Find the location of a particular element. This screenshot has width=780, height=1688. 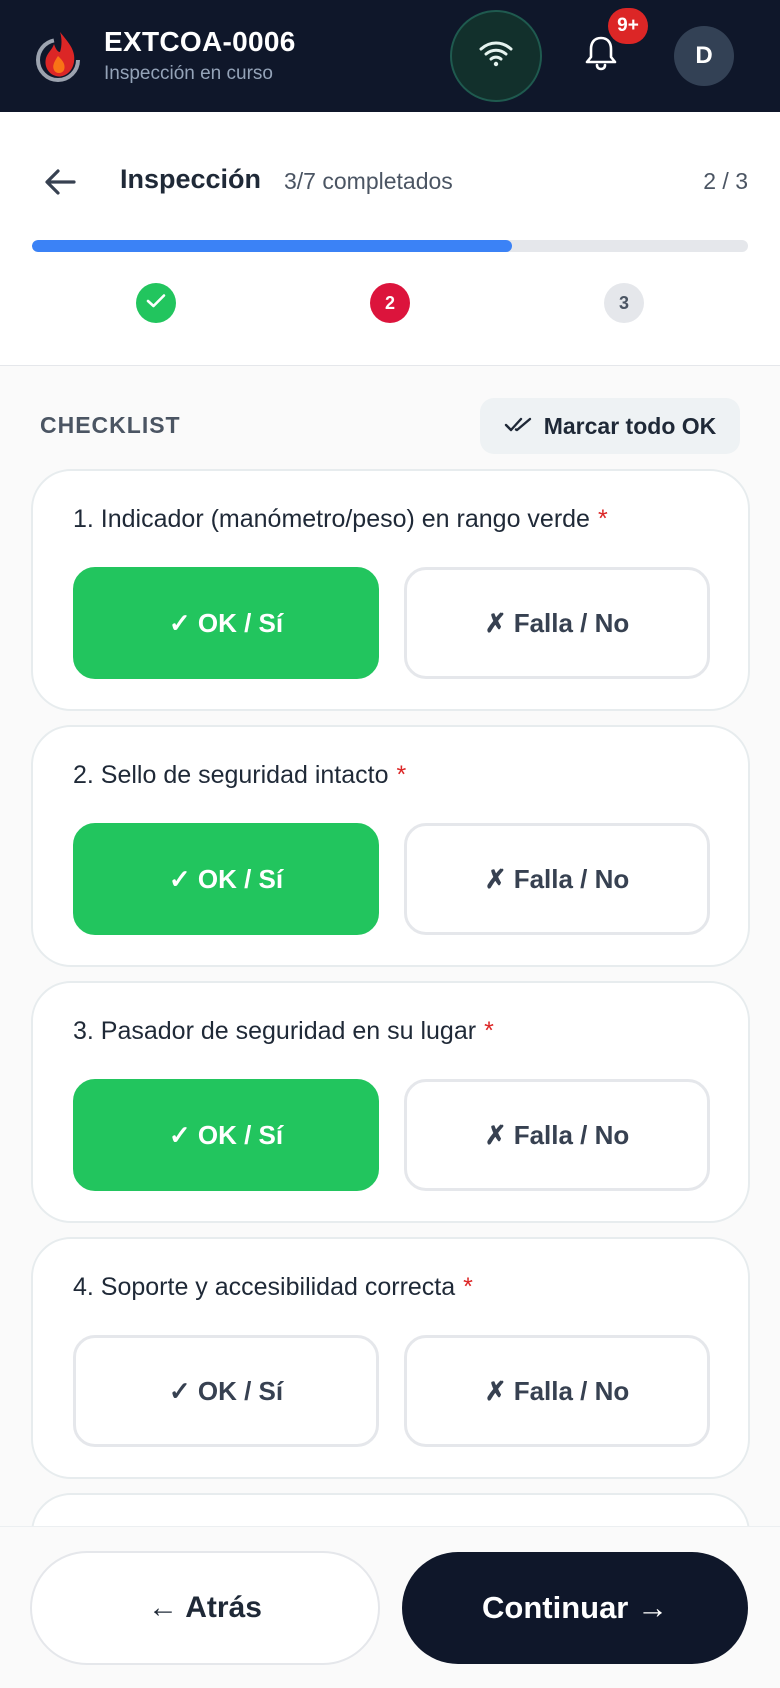

mark-all-ok-button: Marcar todo OK is located at coordinates (610, 426).